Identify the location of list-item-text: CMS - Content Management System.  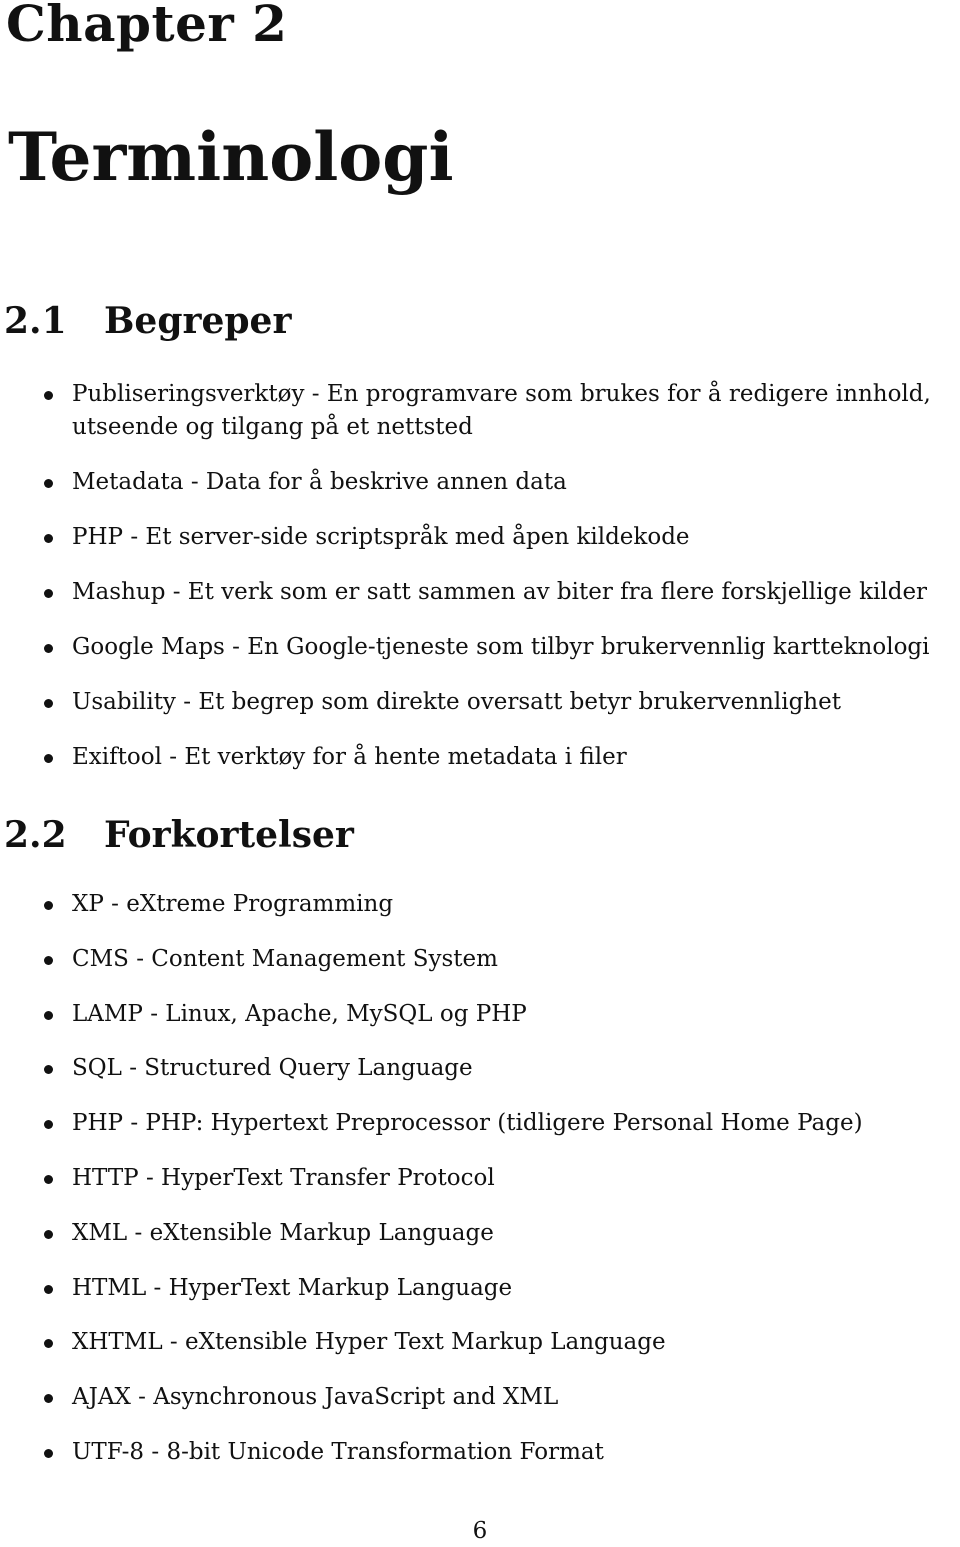
(285, 958).